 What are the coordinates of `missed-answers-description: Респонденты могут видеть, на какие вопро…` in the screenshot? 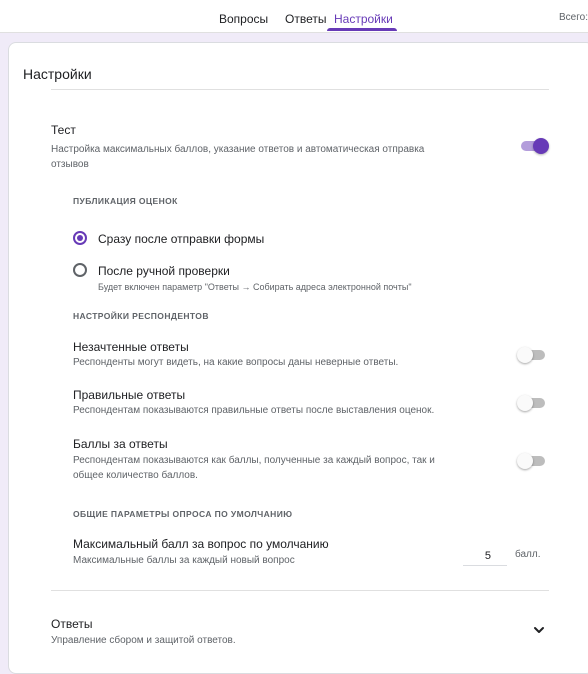 It's located at (236, 362).